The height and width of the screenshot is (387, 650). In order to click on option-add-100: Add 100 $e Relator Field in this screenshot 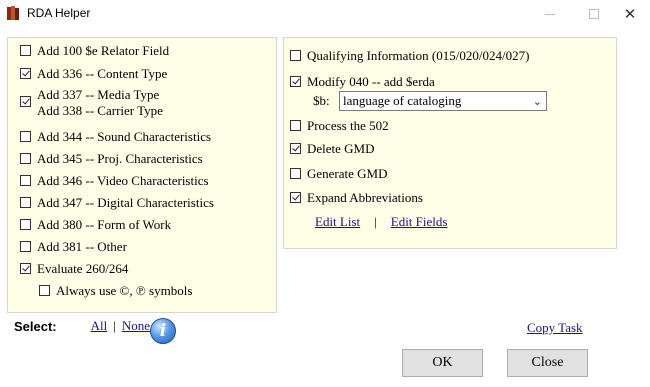, I will do `click(94, 51)`.